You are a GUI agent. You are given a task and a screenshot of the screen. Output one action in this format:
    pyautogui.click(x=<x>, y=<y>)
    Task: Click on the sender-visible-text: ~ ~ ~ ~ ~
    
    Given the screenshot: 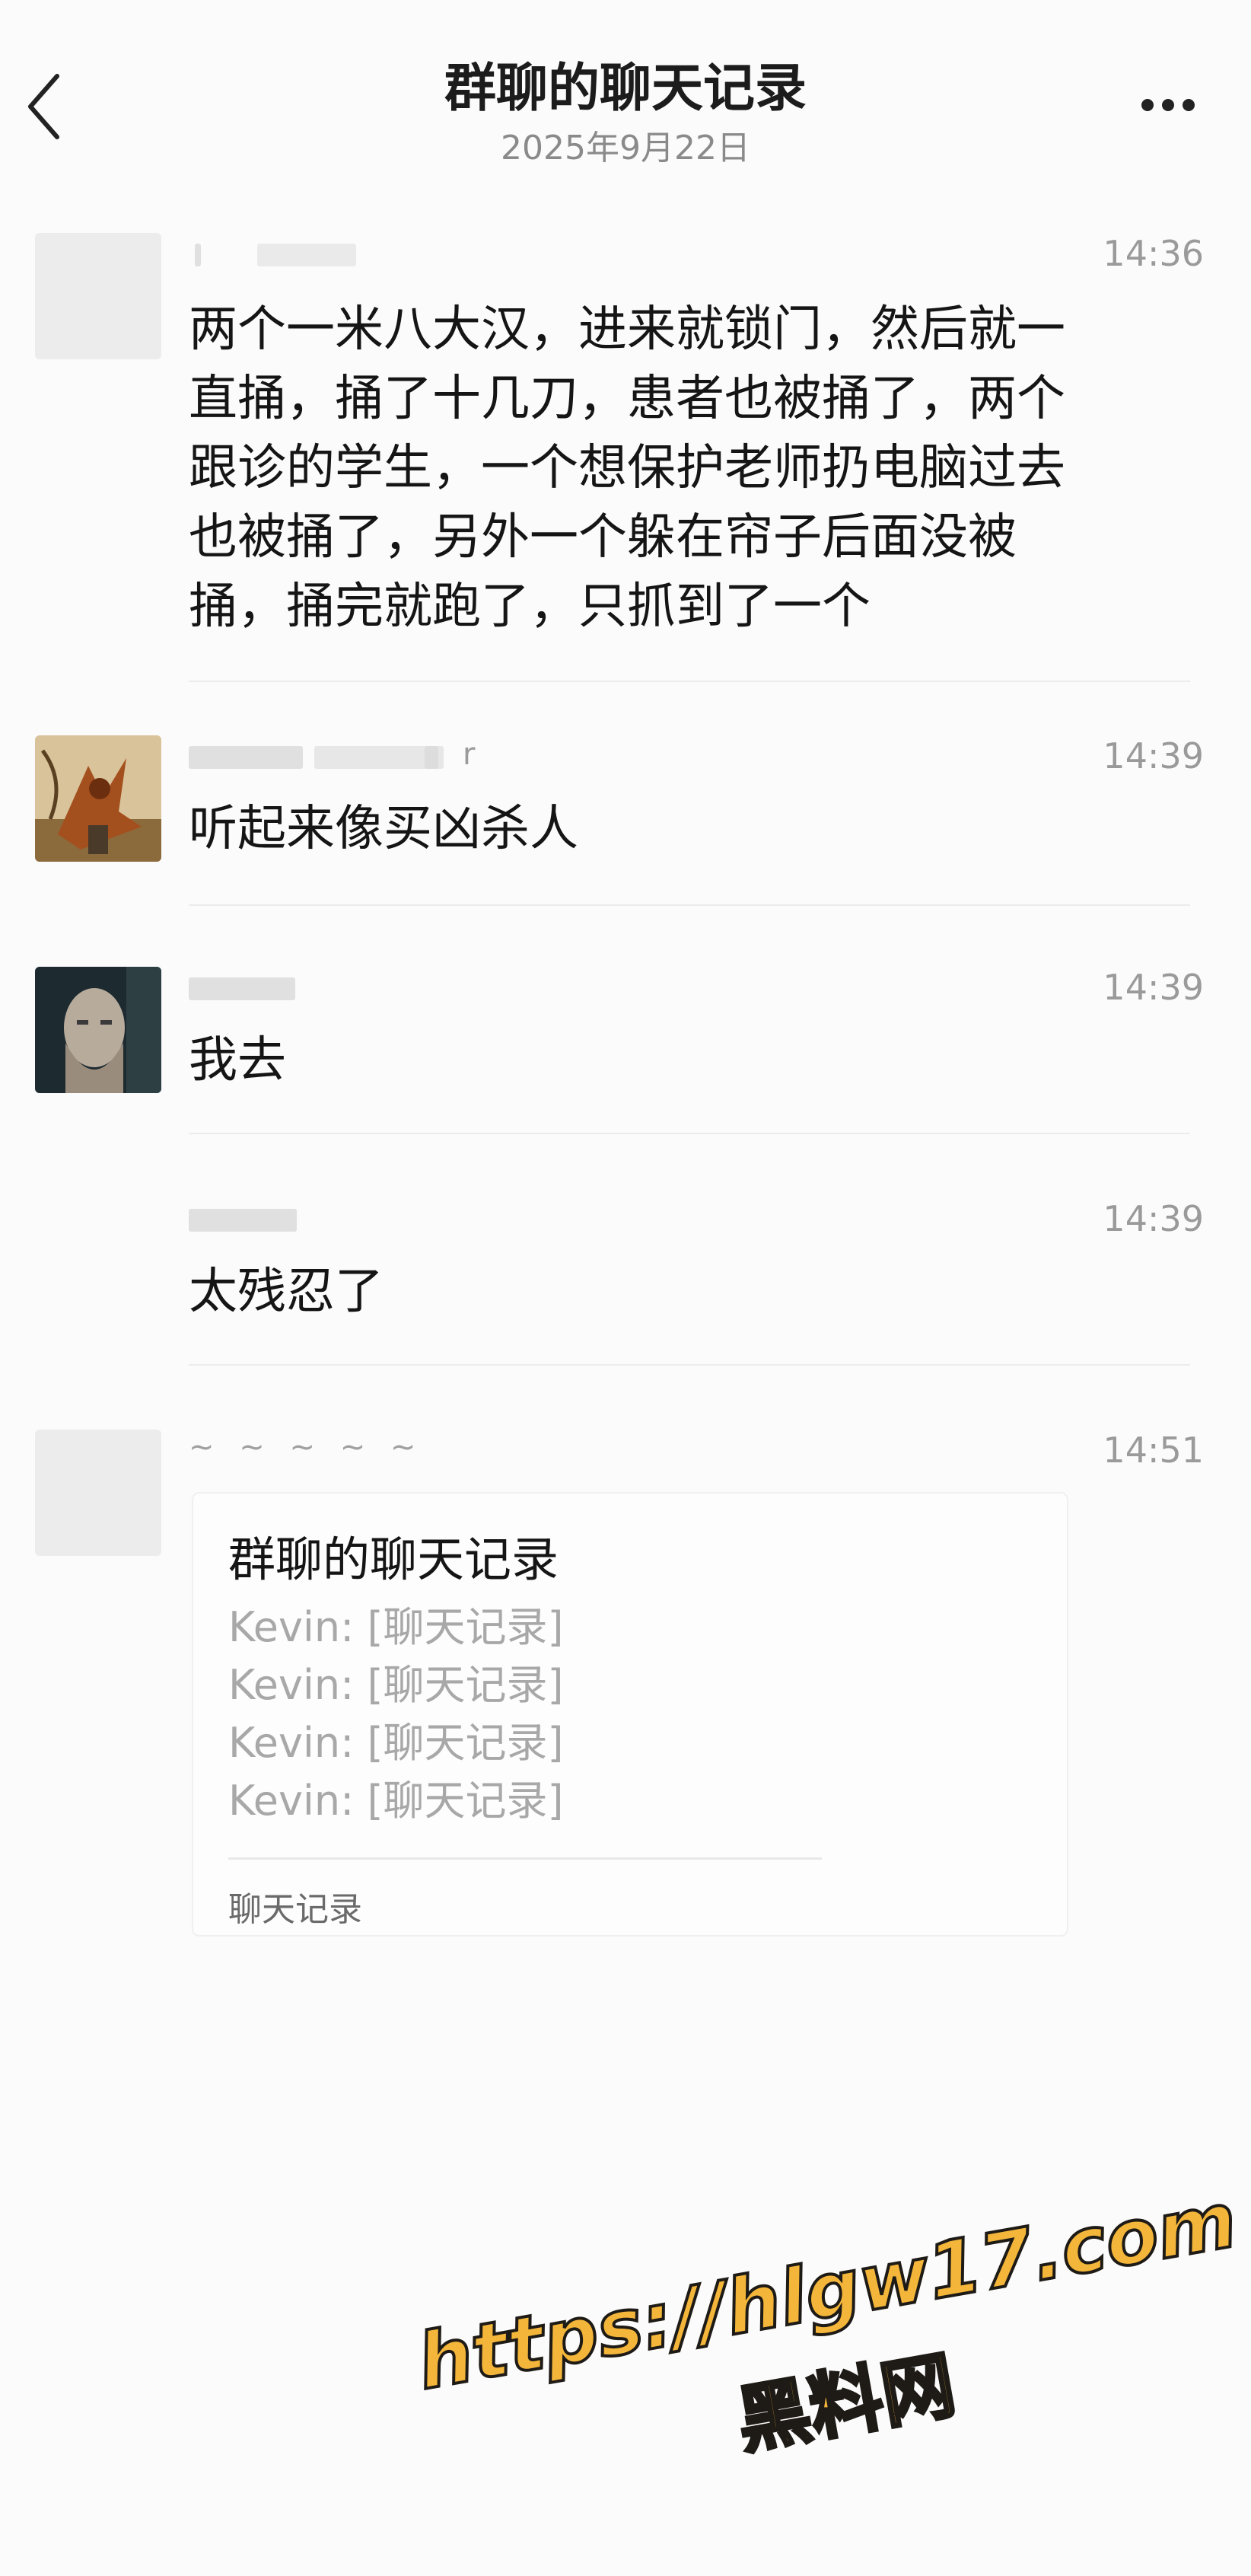 What is the action you would take?
    pyautogui.click(x=306, y=1448)
    